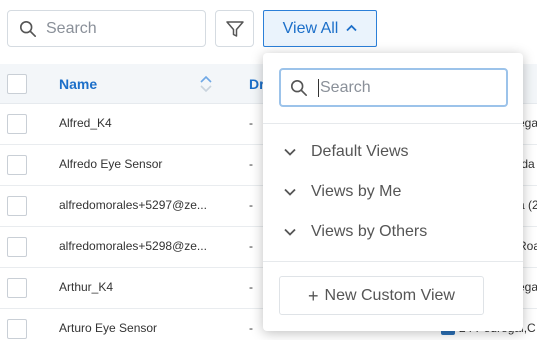 This screenshot has width=537, height=340. What do you see at coordinates (356, 191) in the screenshot?
I see `group-label: Views by Me` at bounding box center [356, 191].